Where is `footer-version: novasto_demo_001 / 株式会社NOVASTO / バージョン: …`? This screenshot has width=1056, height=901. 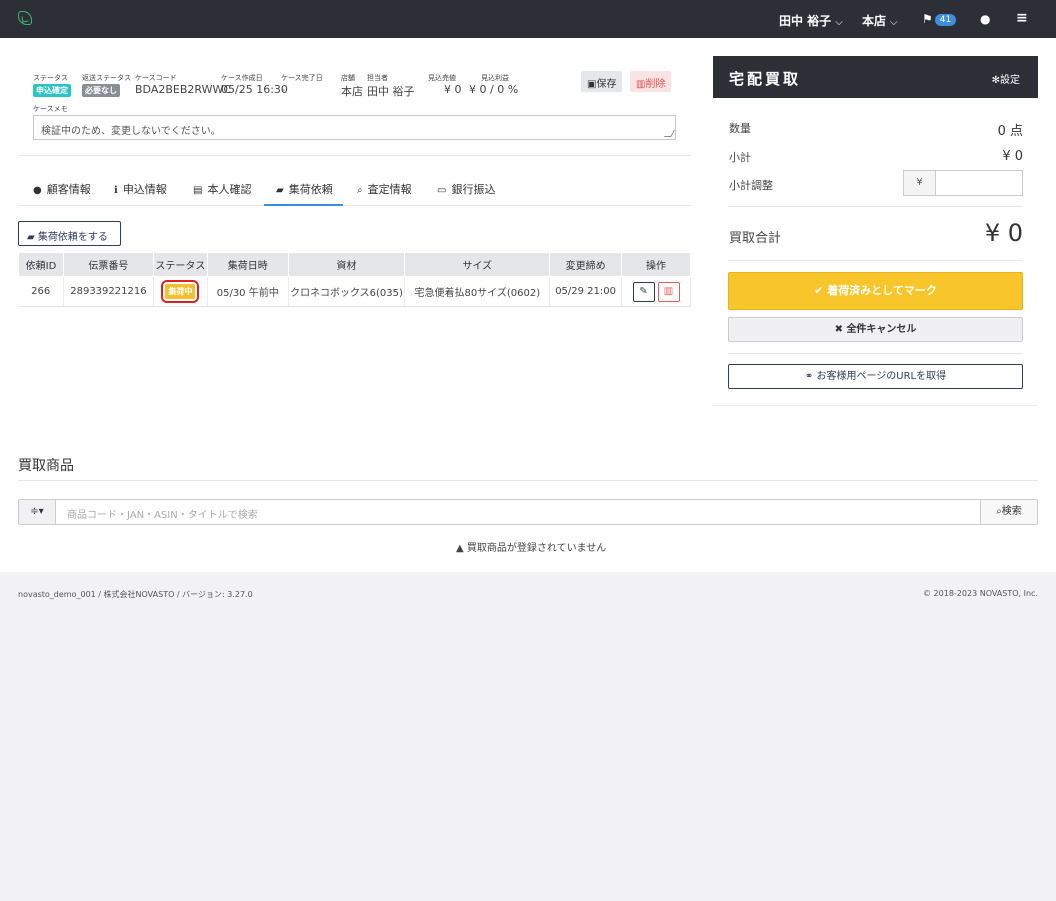 footer-version: novasto_demo_001 / 株式会社NOVASTO / バージョン: … is located at coordinates (135, 594).